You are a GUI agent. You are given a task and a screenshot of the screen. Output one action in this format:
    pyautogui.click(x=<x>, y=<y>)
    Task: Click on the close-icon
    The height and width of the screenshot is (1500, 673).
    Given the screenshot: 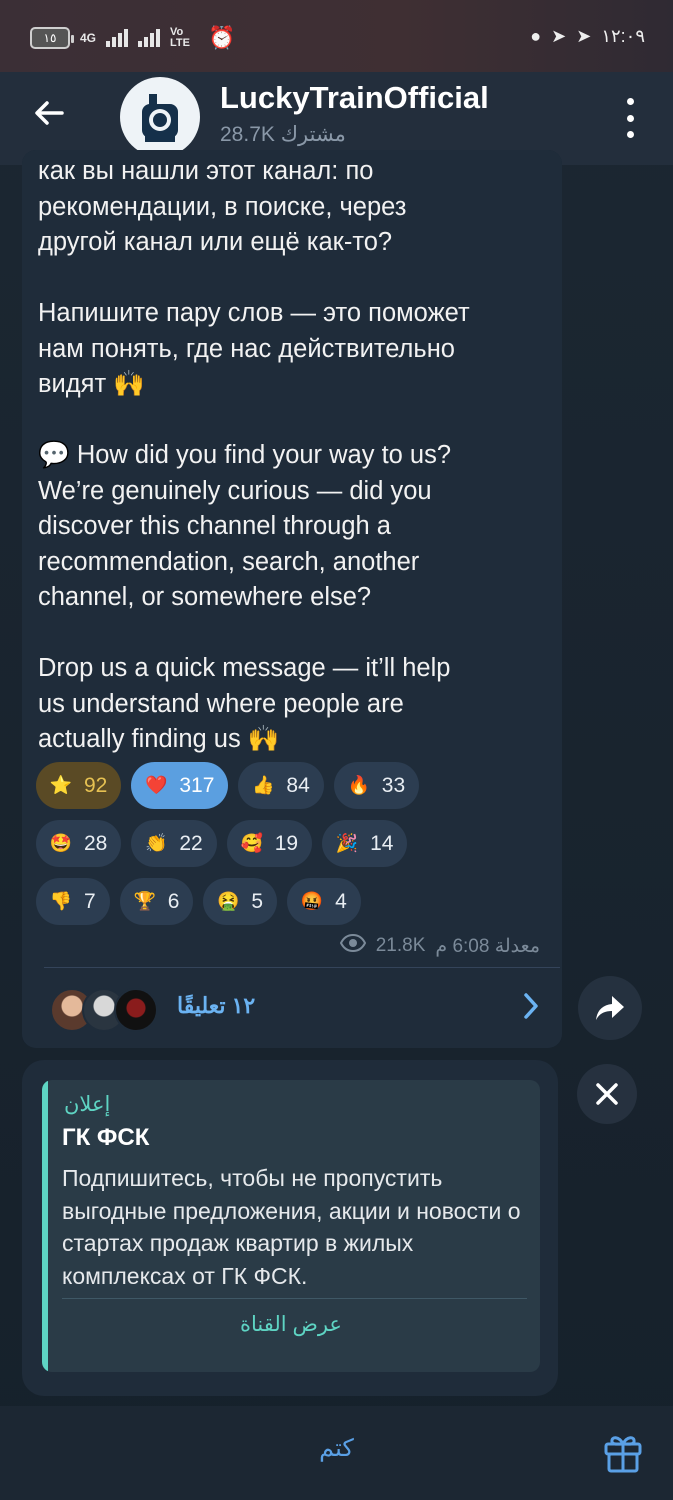 What is the action you would take?
    pyautogui.click(x=607, y=1094)
    